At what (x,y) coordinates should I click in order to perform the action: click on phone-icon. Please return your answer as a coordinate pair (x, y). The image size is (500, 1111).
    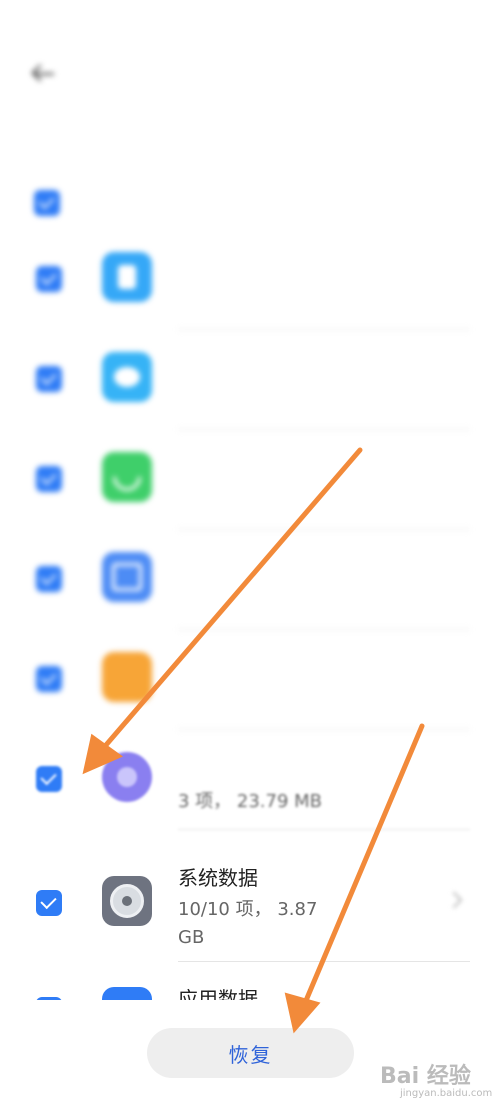
    Looking at the image, I should click on (127, 477).